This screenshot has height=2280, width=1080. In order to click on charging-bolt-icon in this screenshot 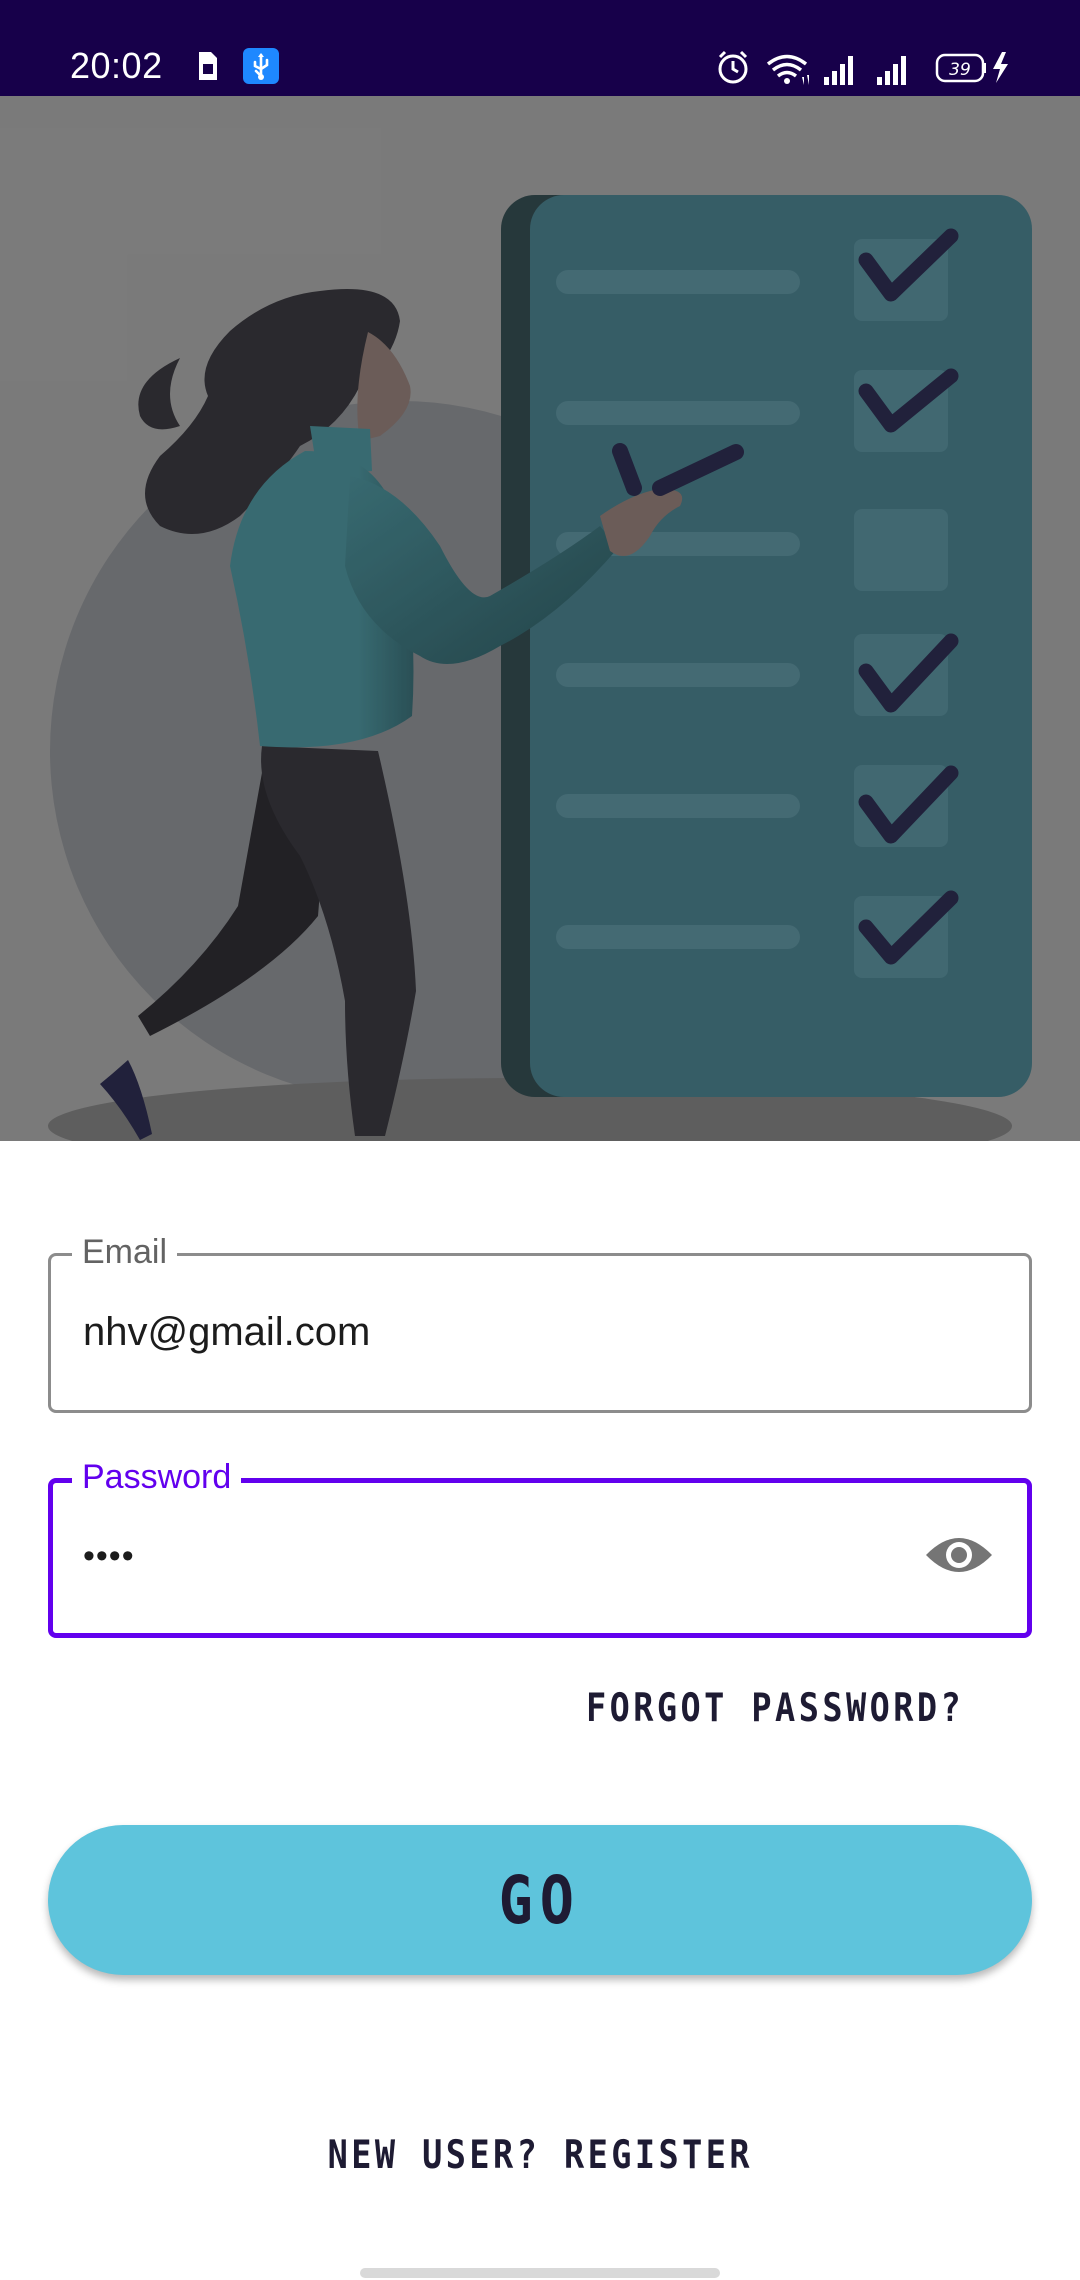, I will do `click(1000, 67)`.